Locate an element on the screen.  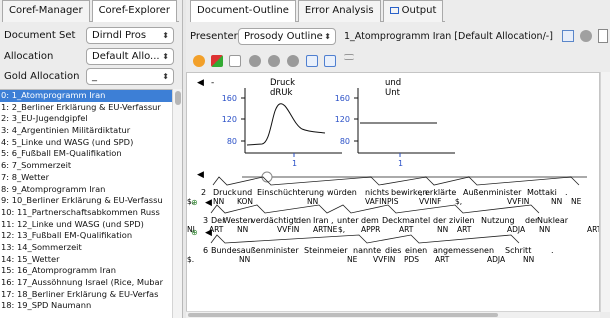
list-item: 16: 17_Aussöhnung Israel (Rice, Mubar is located at coordinates (86, 283).